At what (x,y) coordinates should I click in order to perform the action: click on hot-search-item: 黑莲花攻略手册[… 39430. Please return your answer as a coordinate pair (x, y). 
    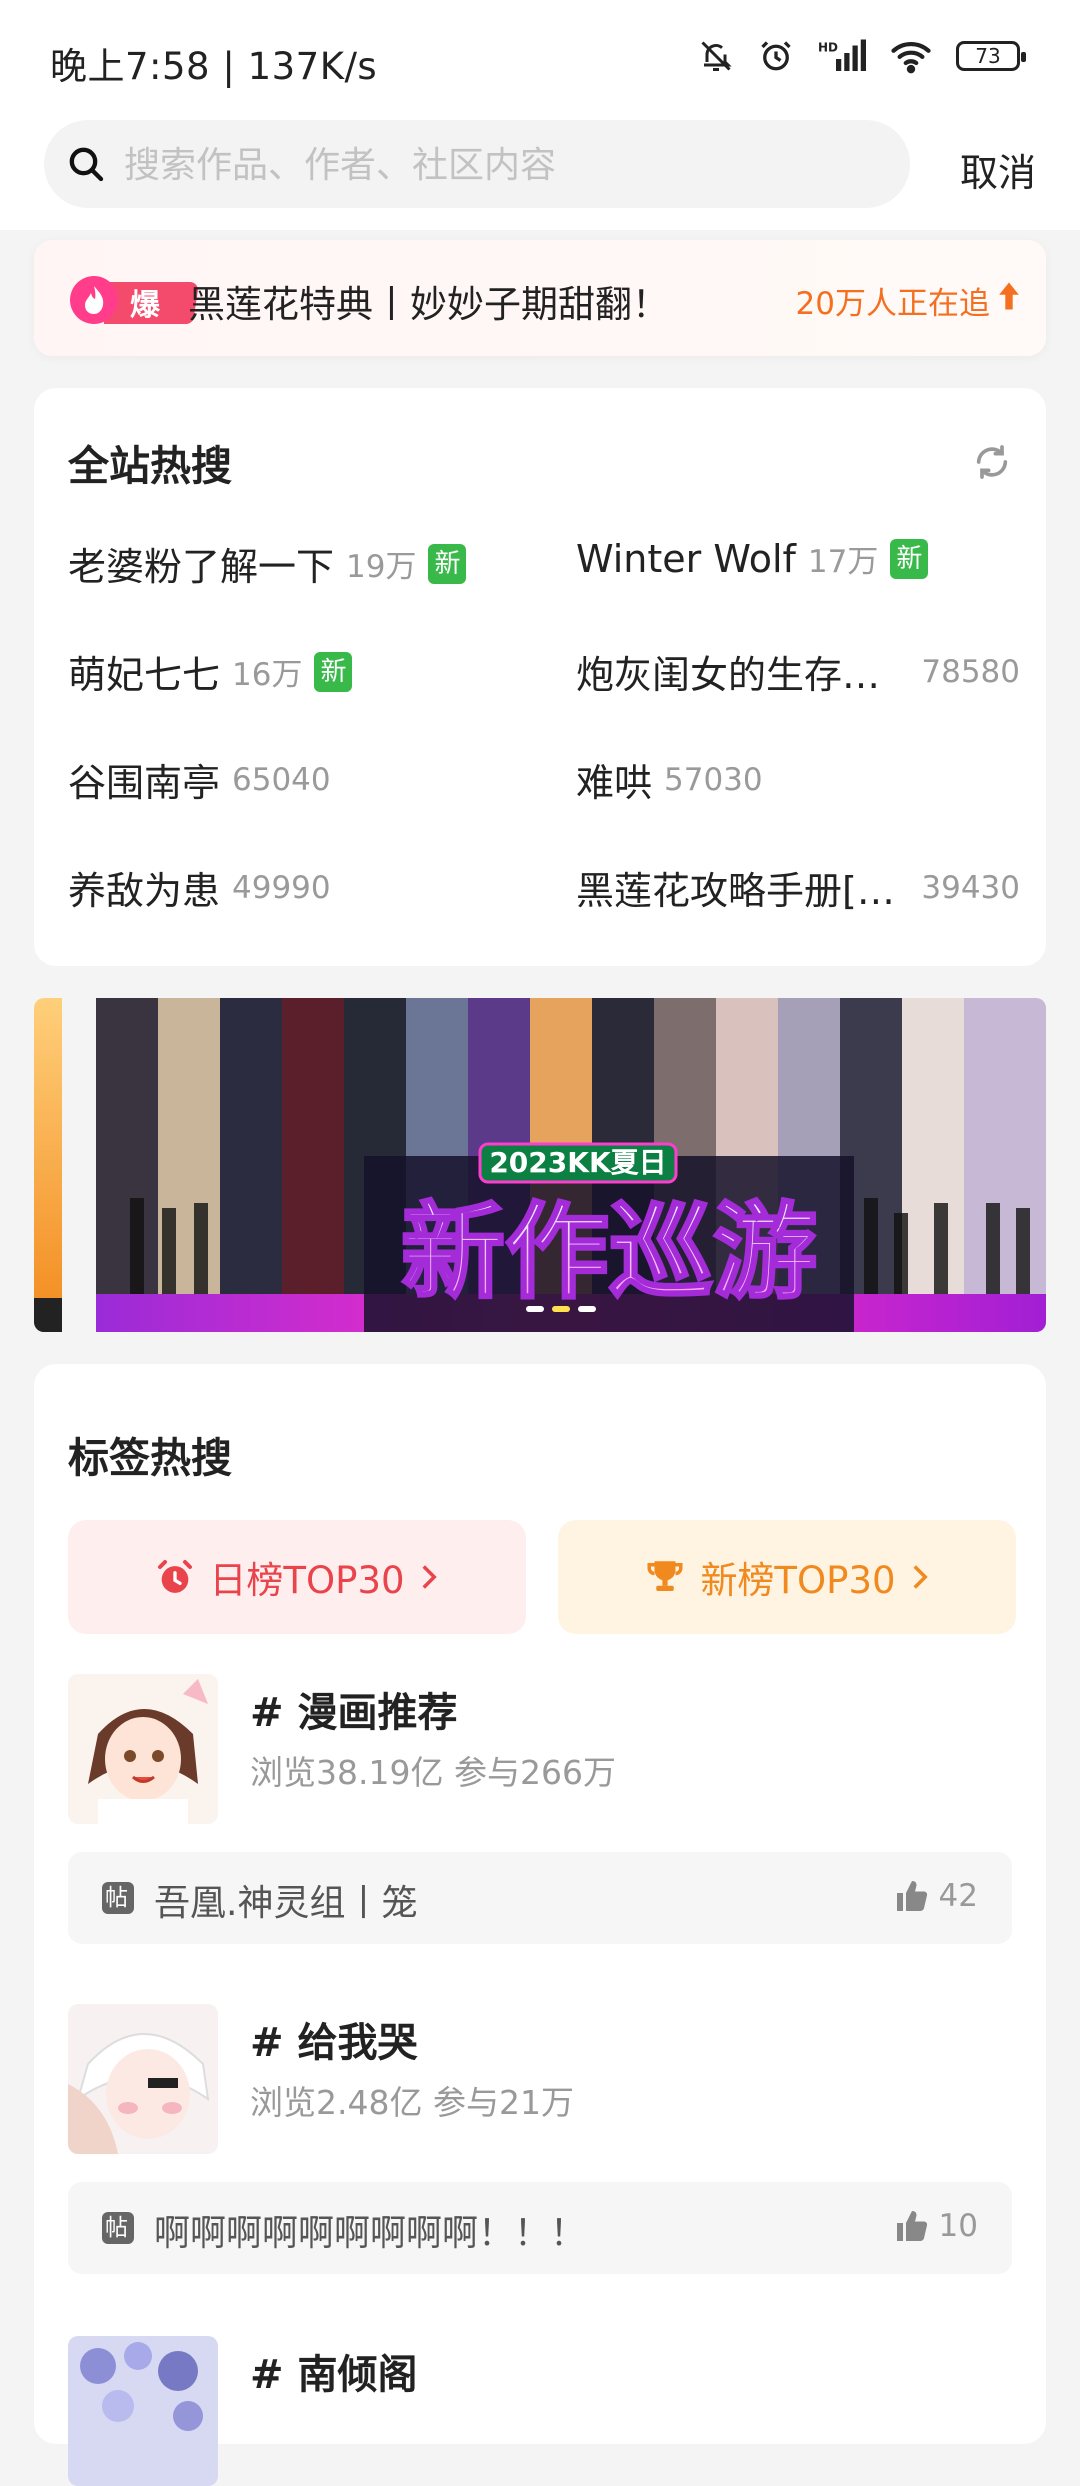
    Looking at the image, I should click on (798, 887).